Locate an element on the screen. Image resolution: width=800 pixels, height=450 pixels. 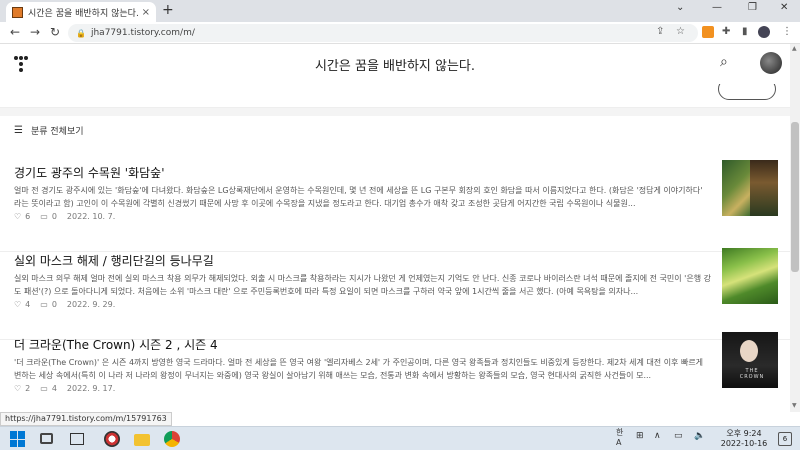
page-scrollbar: ▲ ▼ is located at coordinates (795, 228).